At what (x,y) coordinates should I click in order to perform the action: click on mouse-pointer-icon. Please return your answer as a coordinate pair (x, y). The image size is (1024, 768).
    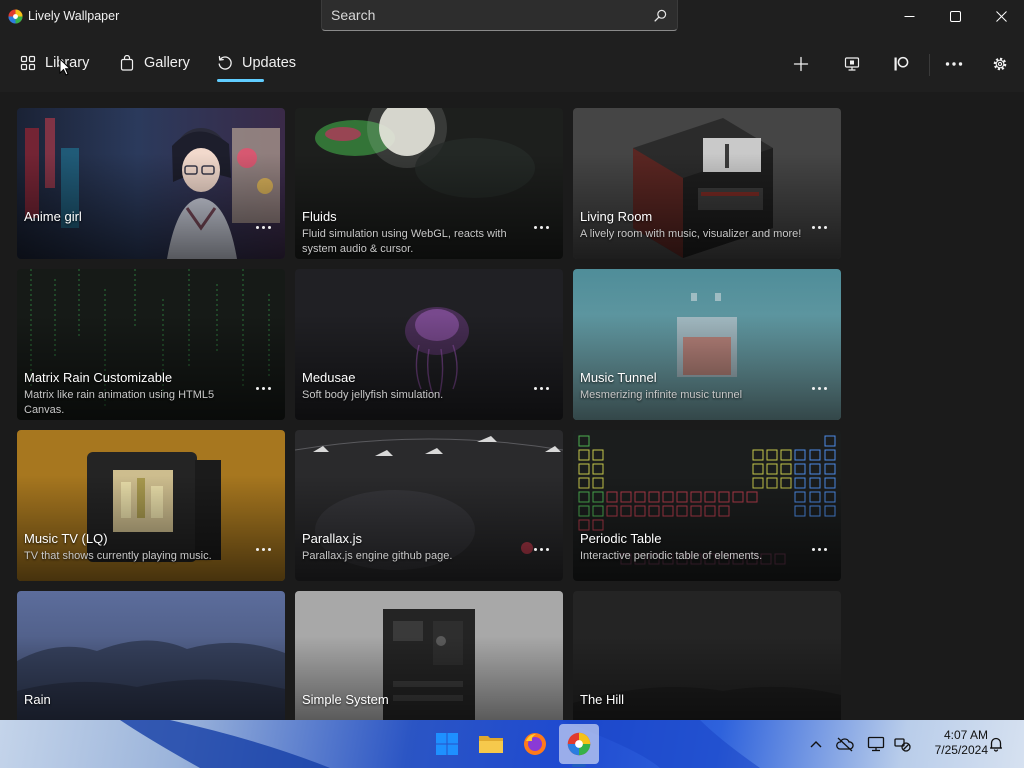
    Looking at the image, I should click on (65, 67).